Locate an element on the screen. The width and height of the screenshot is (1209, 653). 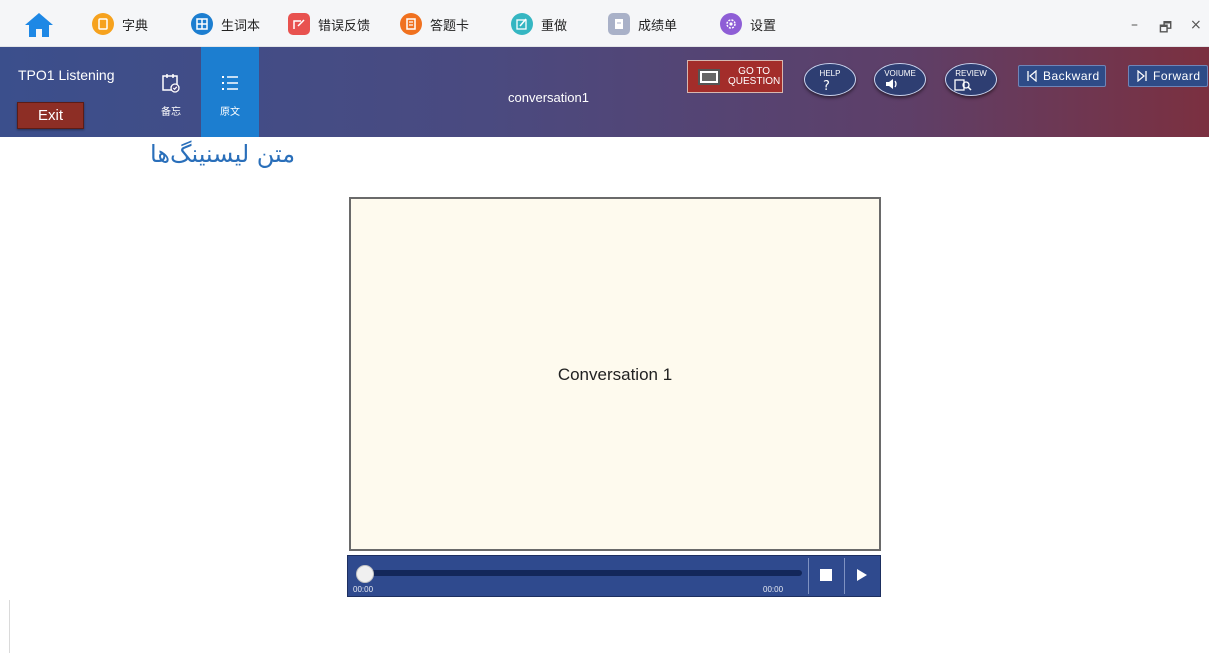
restore-button: 🗗 is located at coordinates (1165, 29).